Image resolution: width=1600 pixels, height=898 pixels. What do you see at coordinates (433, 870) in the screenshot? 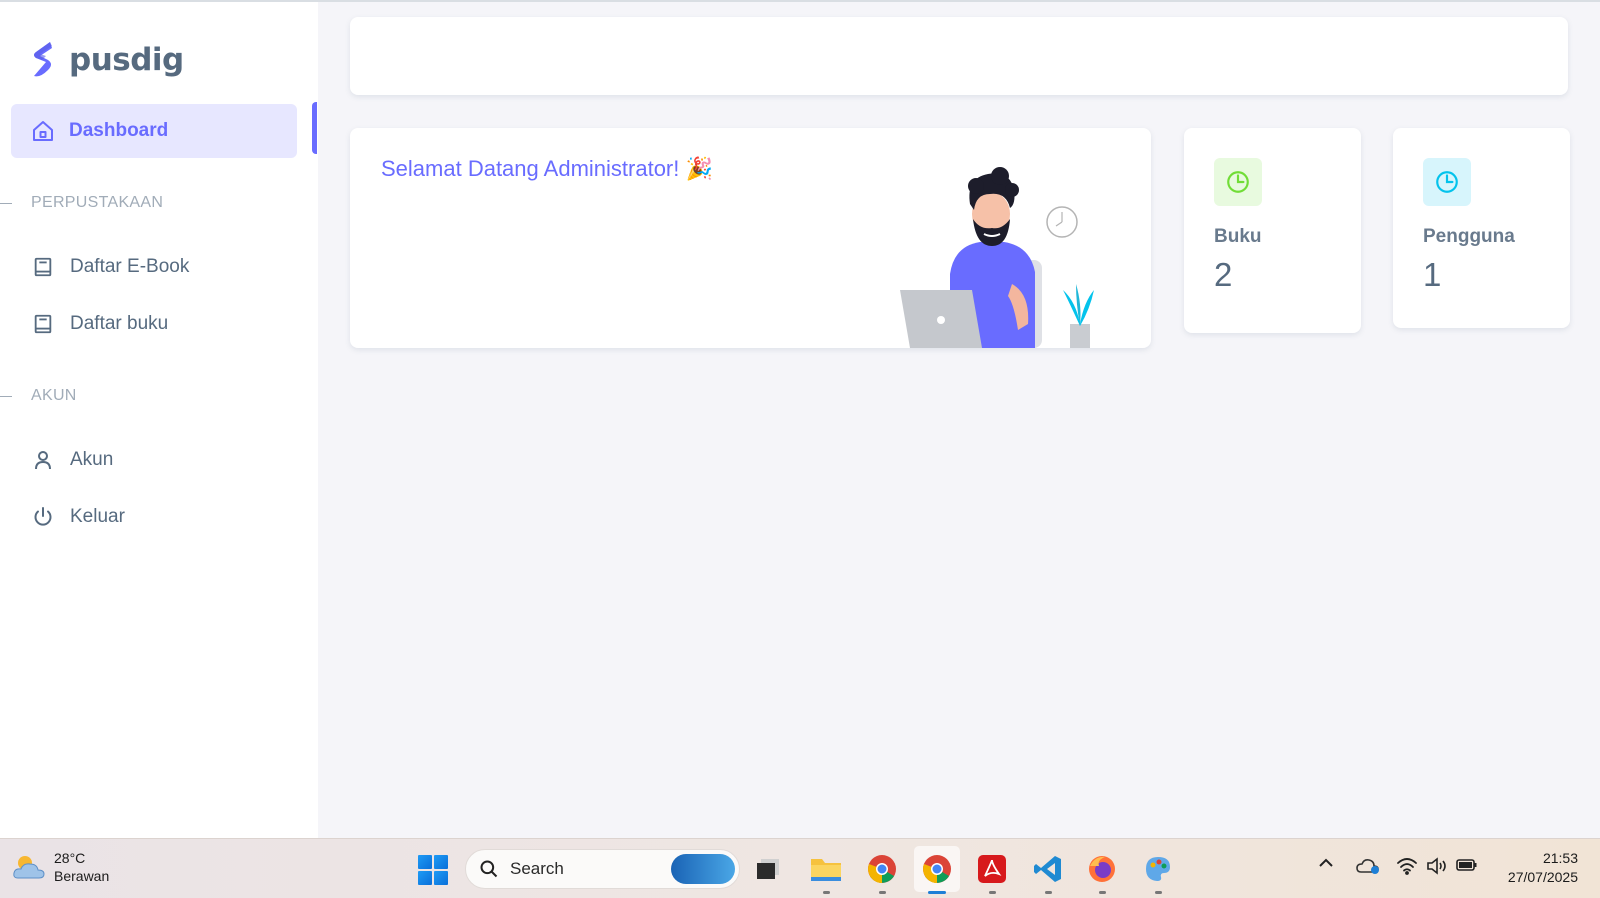
I see `windows-start-button` at bounding box center [433, 870].